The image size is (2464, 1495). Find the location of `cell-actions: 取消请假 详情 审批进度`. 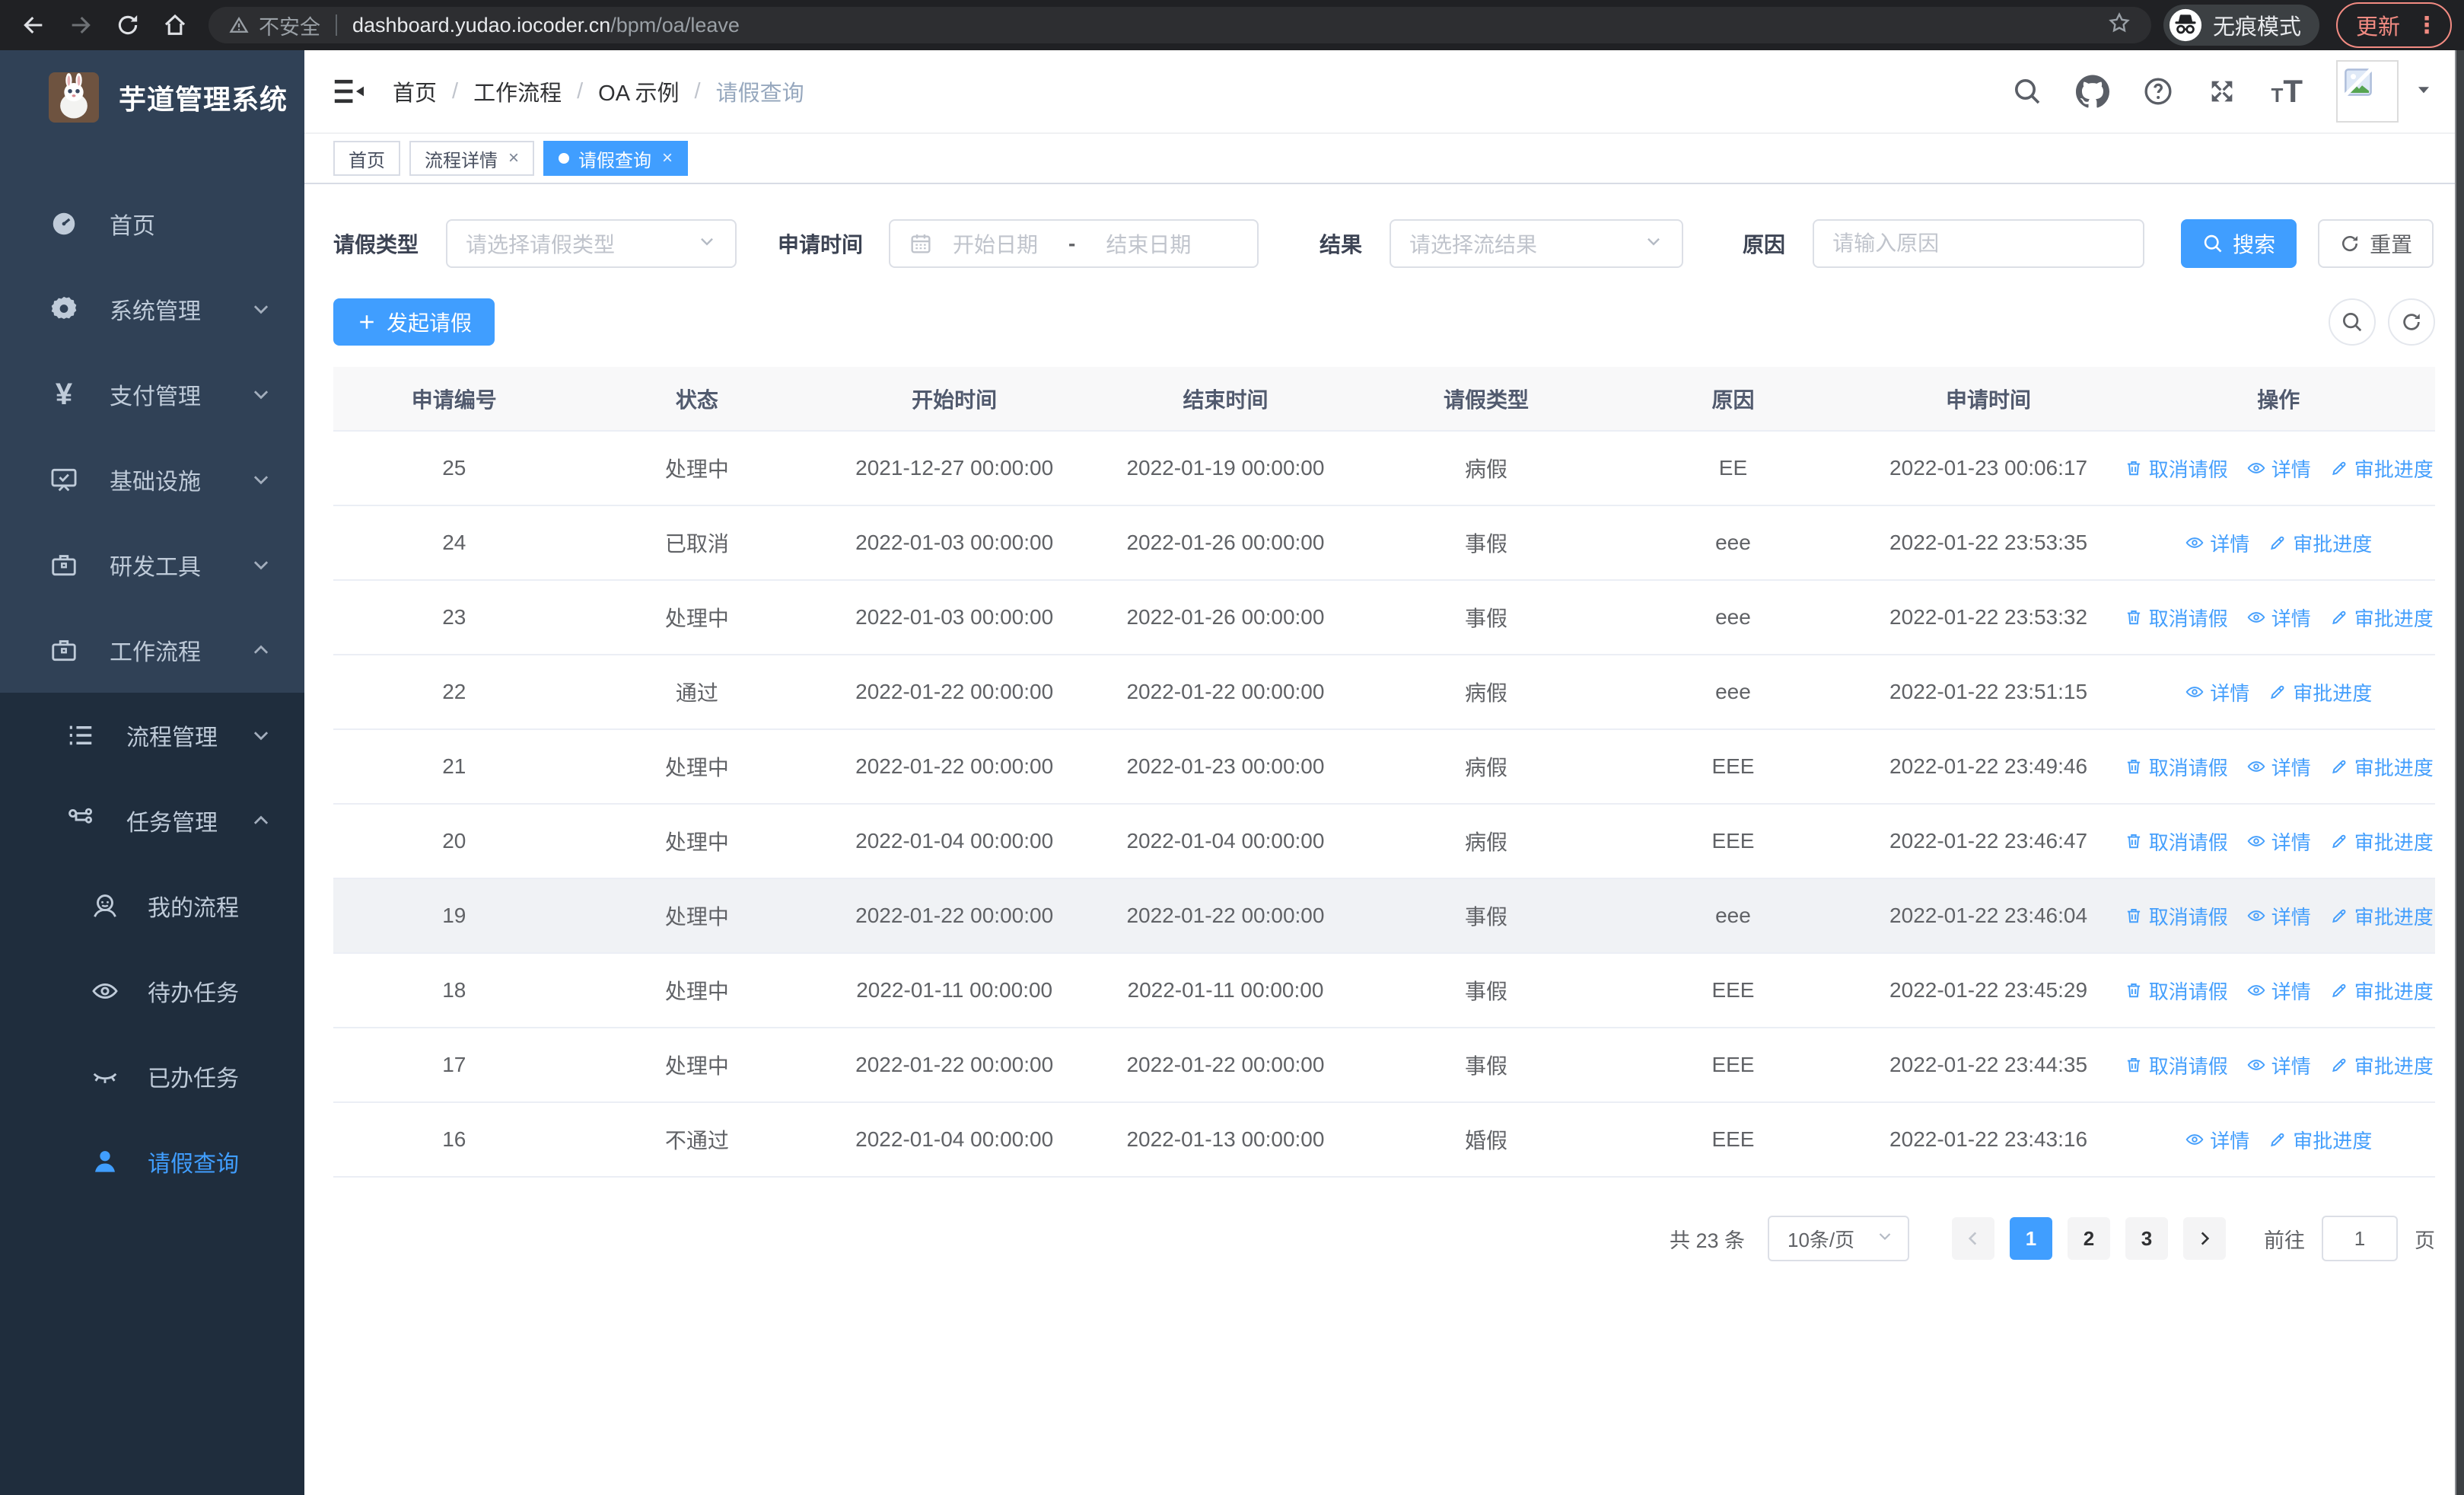

cell-actions: 取消请假 详情 审批进度 is located at coordinates (2278, 469).